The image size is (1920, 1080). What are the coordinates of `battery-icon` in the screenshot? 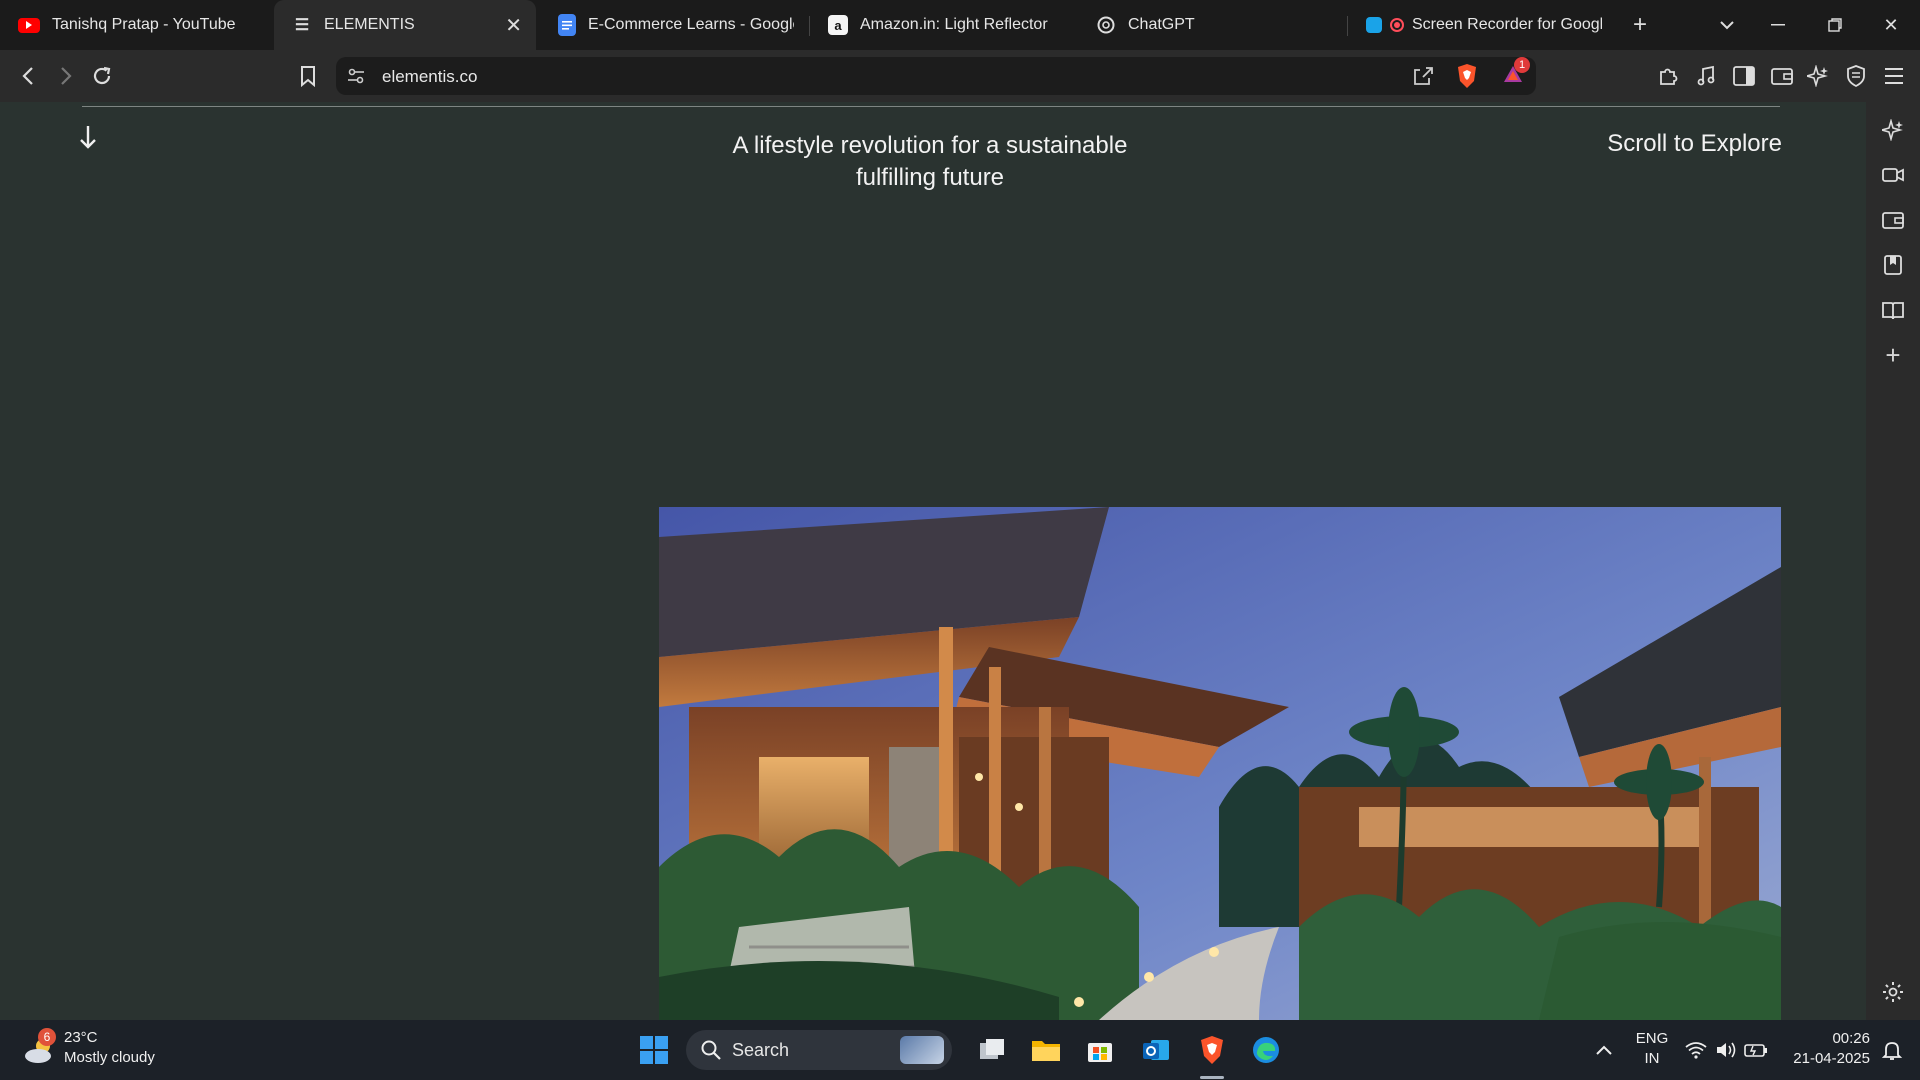 It's located at (1756, 1050).